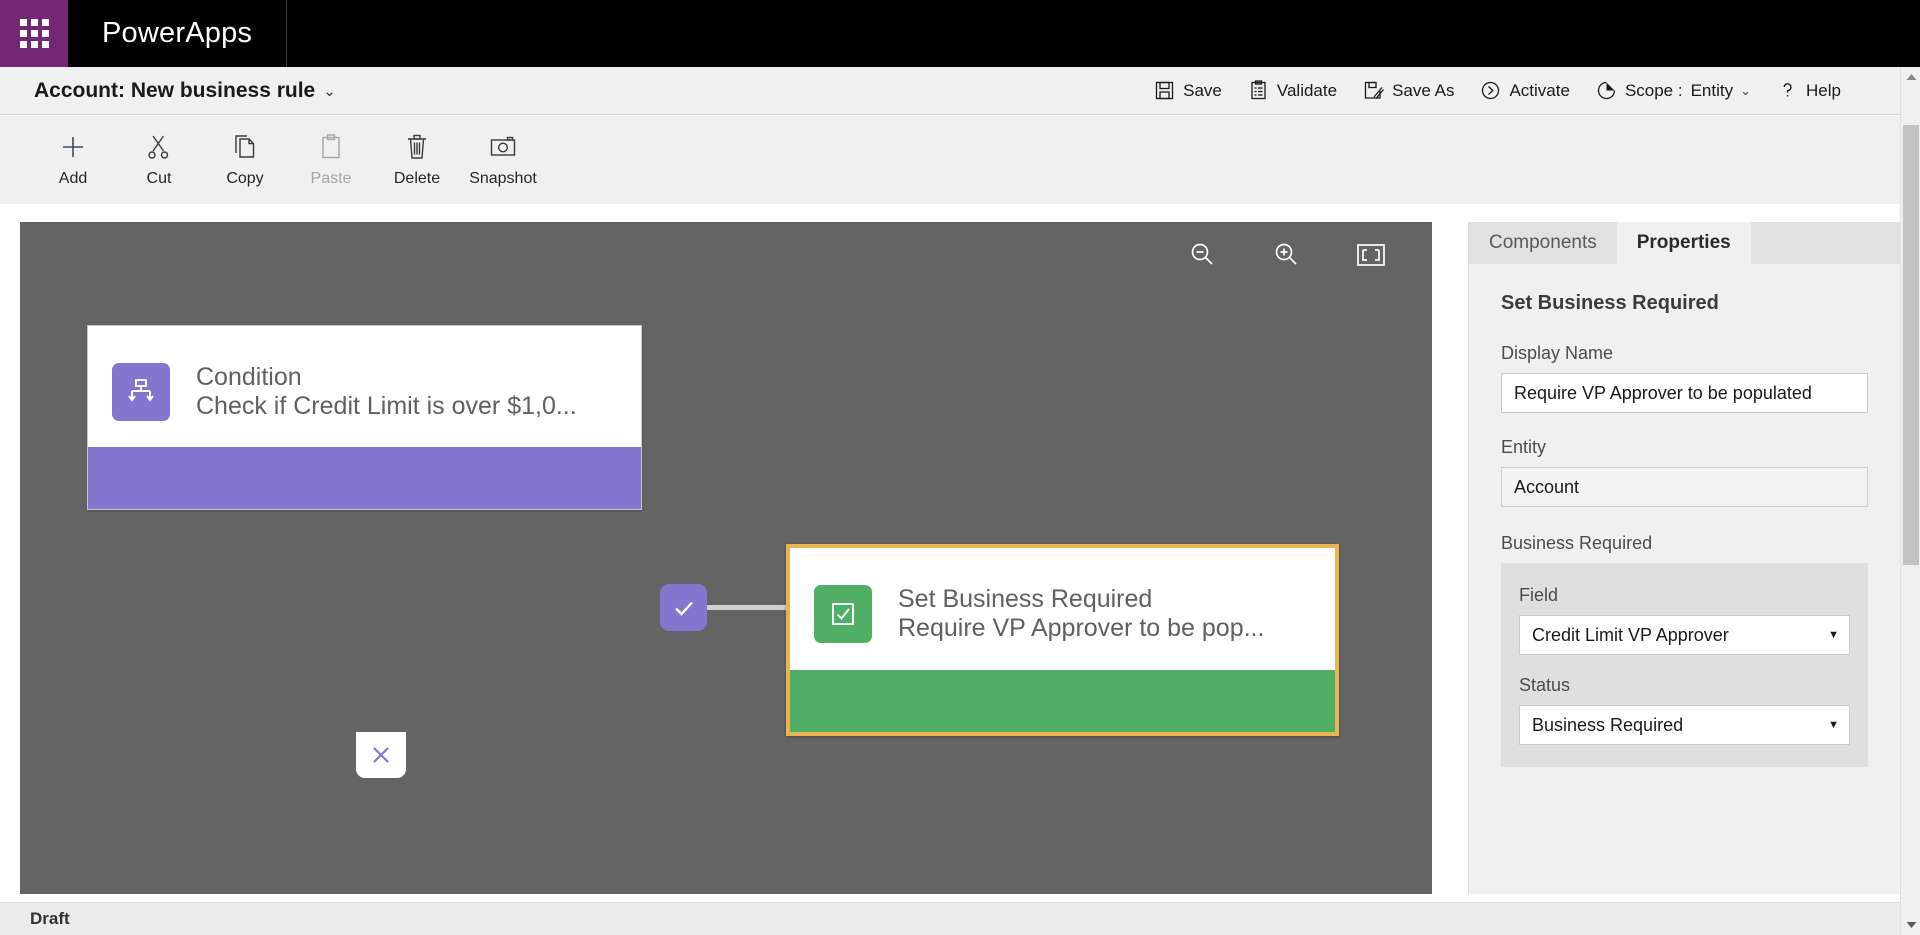  I want to click on scope-value-group: Entity ⌄, so click(1721, 91).